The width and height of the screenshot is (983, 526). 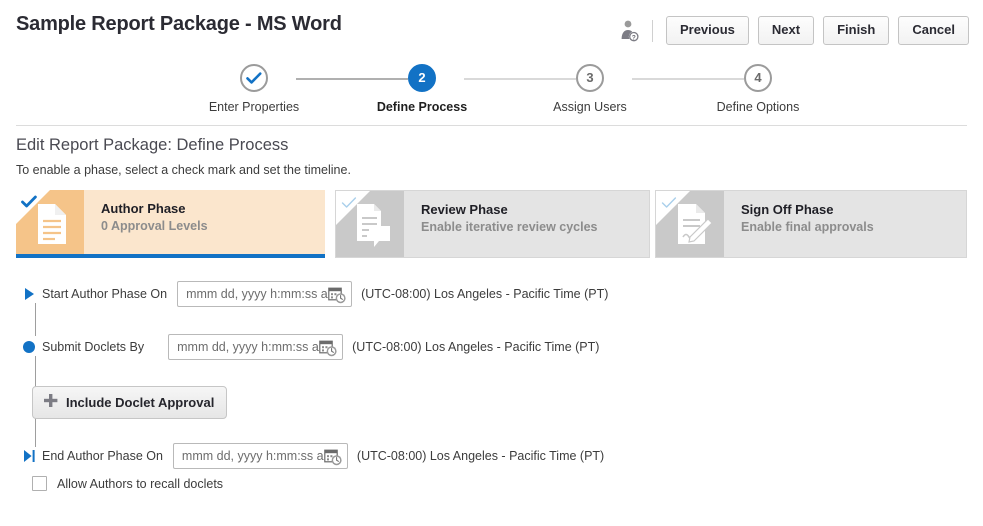 What do you see at coordinates (170, 256) in the screenshot?
I see `active-phase-underline` at bounding box center [170, 256].